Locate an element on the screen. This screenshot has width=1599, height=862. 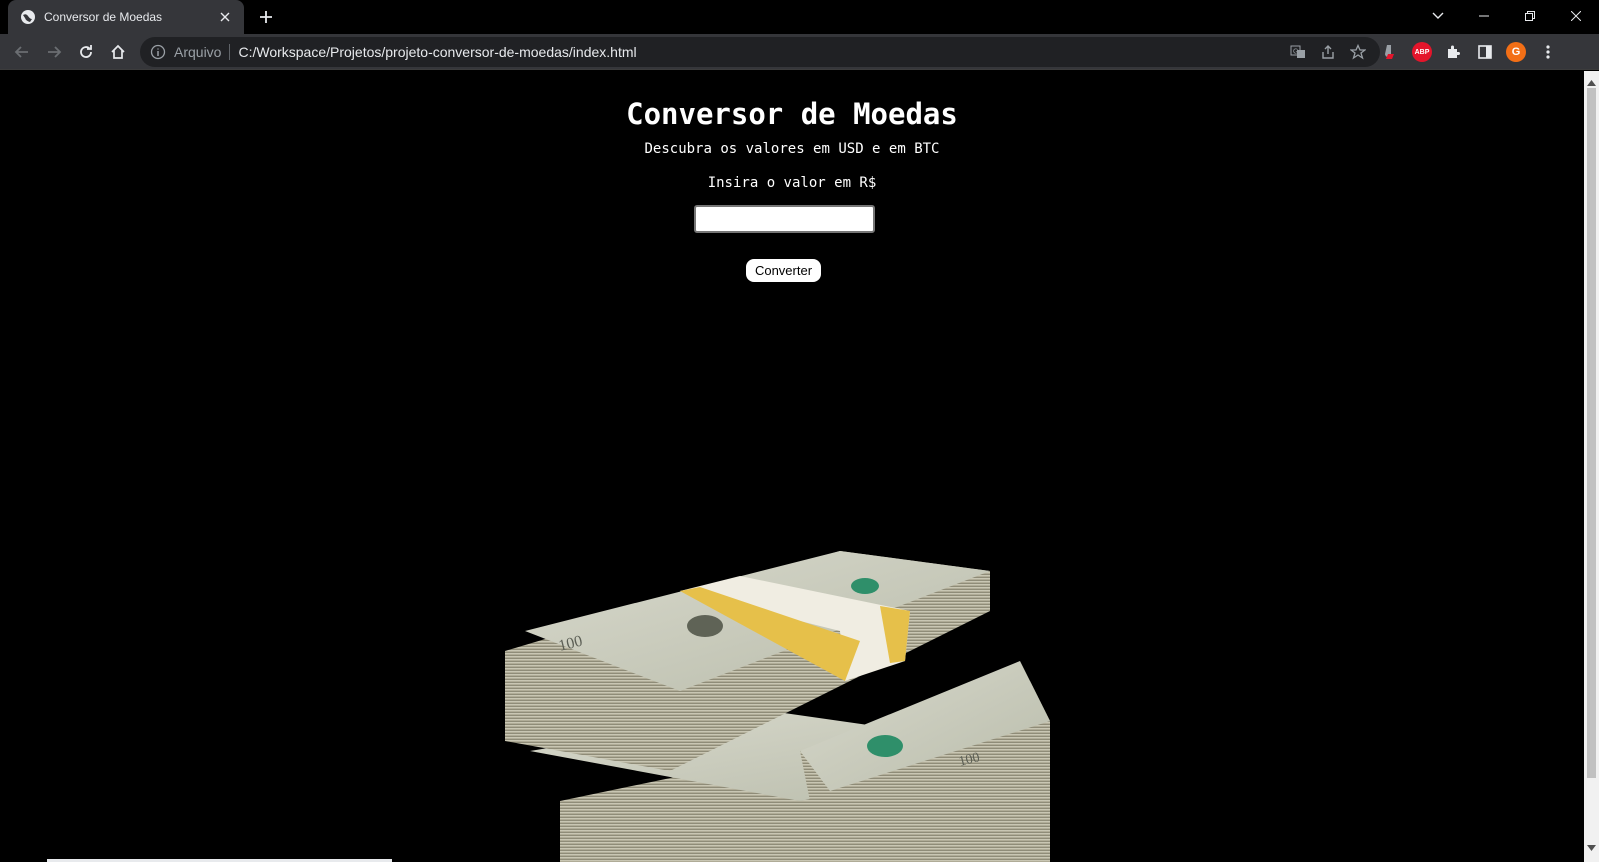
side-panel-icon is located at coordinates (1485, 52).